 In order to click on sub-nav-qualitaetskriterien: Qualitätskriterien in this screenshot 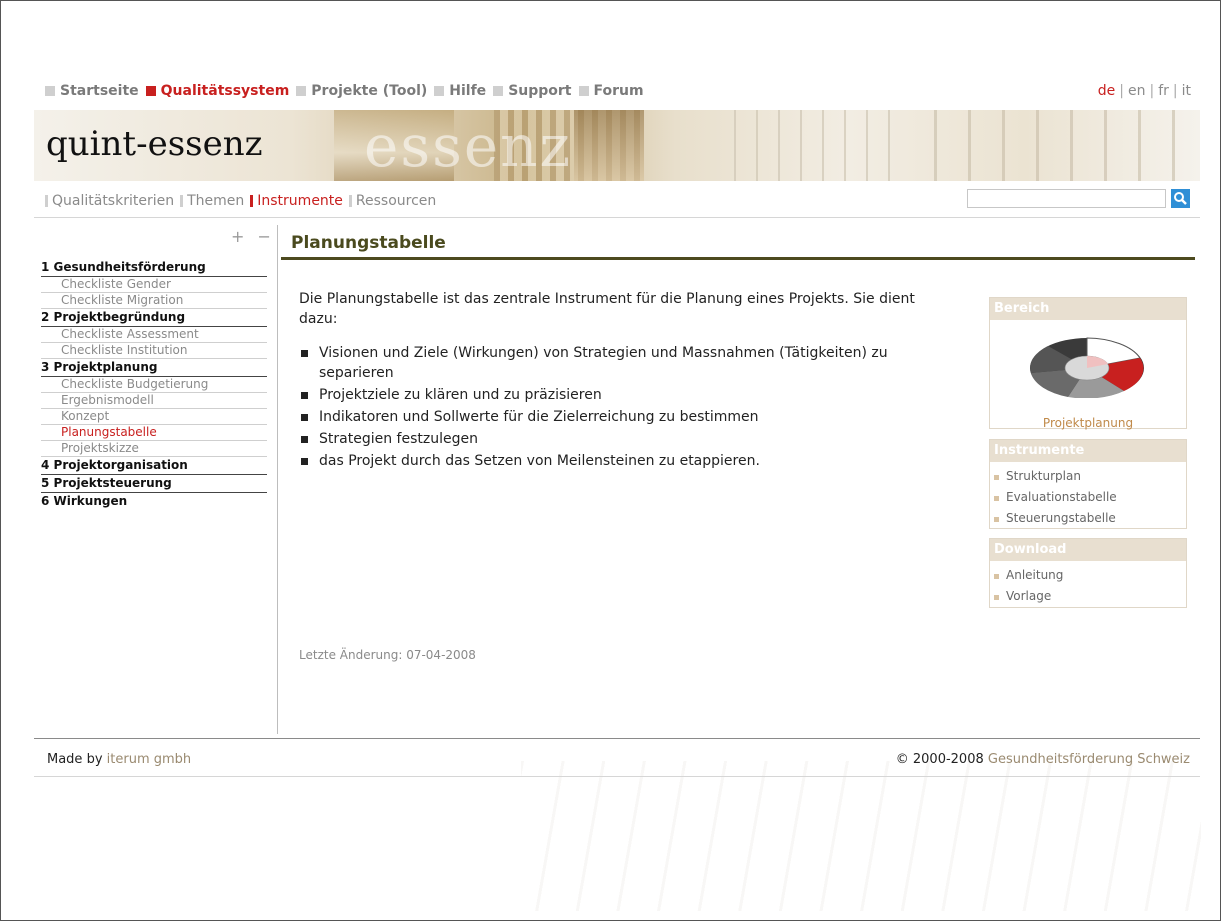, I will do `click(109, 201)`.